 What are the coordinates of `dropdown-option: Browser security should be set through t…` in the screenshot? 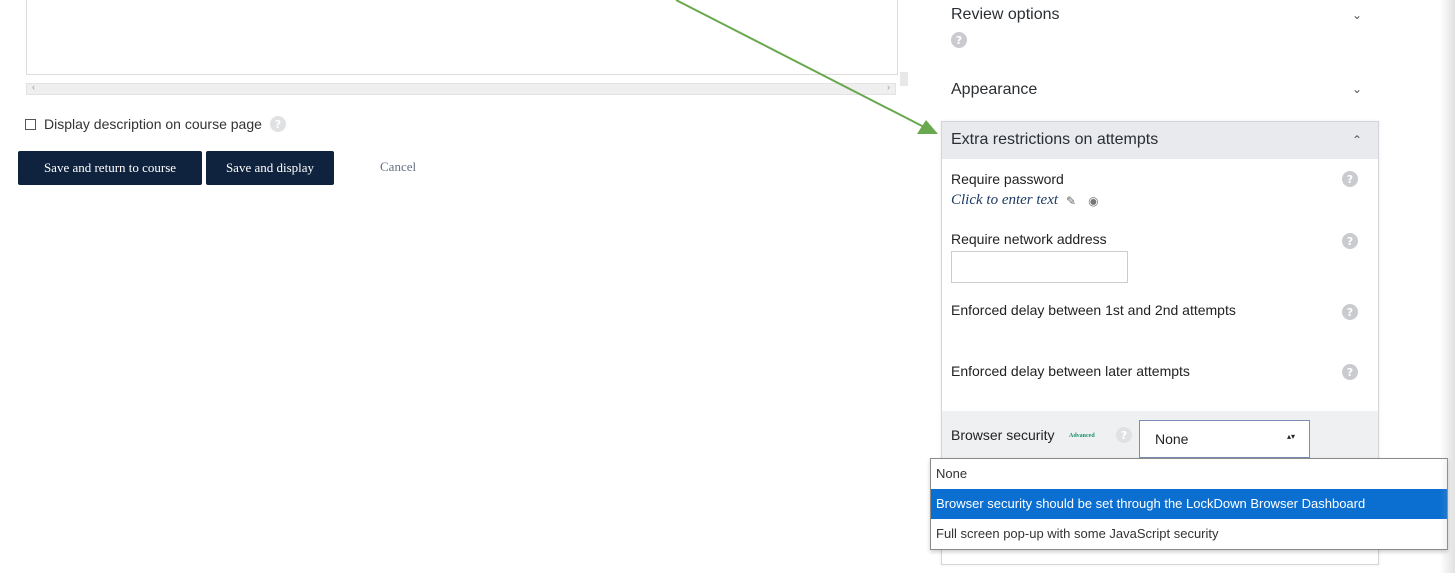 It's located at (1189, 504).